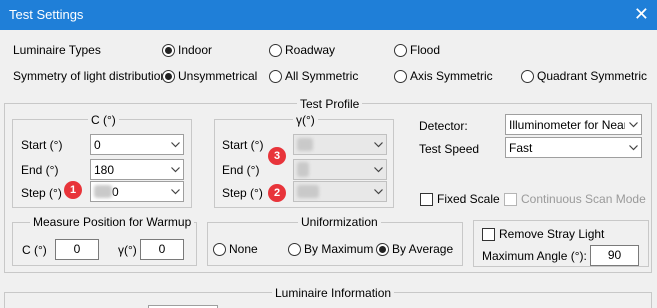  I want to click on radio-flood-label: Flood, so click(425, 50).